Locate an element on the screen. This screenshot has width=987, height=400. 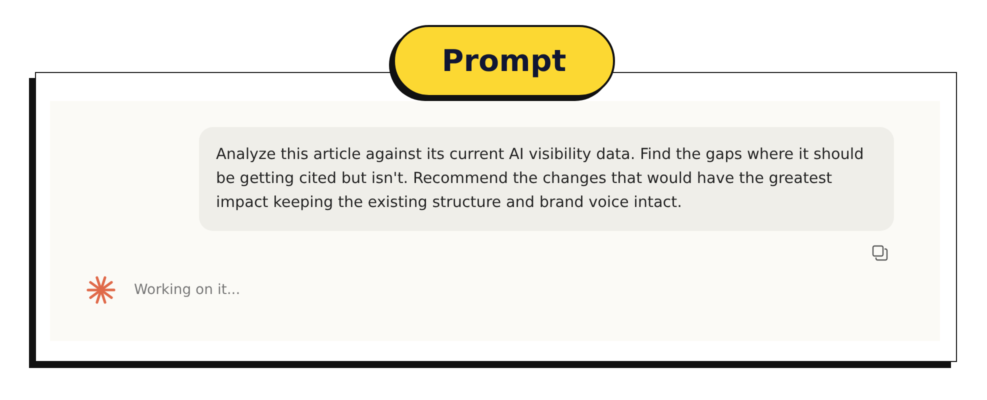
copy-icon is located at coordinates (880, 253).